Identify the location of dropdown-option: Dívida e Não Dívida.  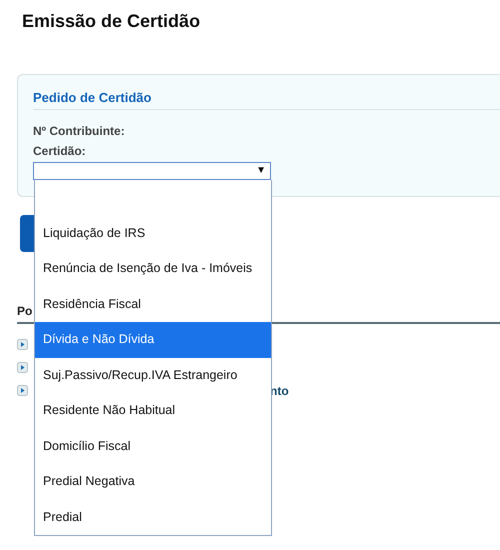
(153, 340).